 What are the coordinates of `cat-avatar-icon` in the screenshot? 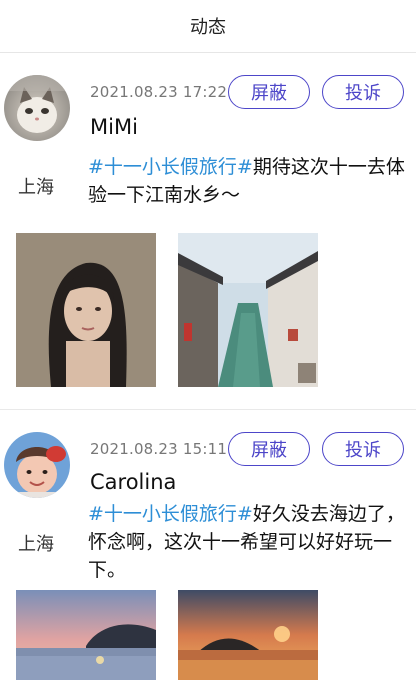 It's located at (37, 108).